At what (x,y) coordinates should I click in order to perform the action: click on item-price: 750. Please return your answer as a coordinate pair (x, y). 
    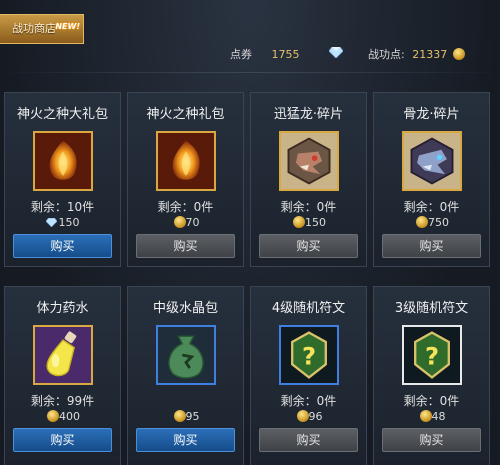
    Looking at the image, I should click on (431, 222).